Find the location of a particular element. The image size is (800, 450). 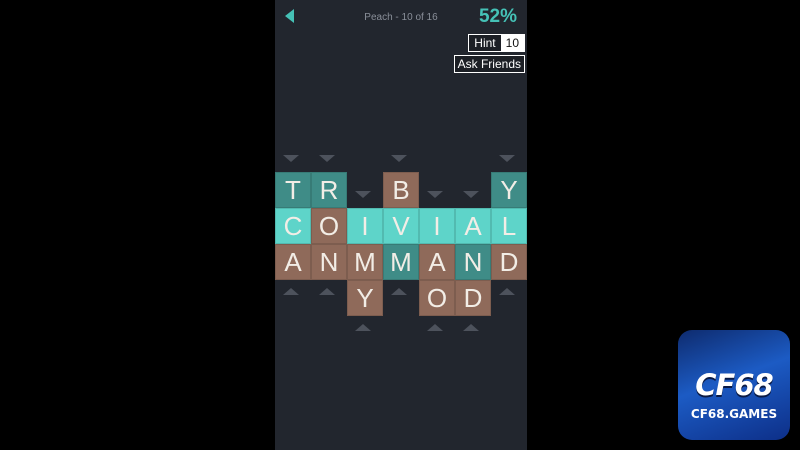

hint-button: Hint 10 is located at coordinates (496, 43).